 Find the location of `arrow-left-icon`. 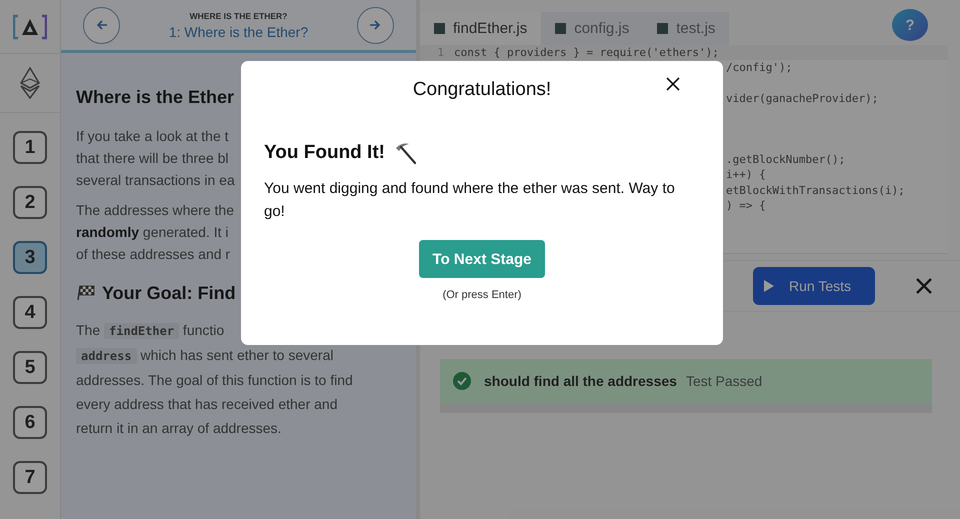

arrow-left-icon is located at coordinates (102, 25).